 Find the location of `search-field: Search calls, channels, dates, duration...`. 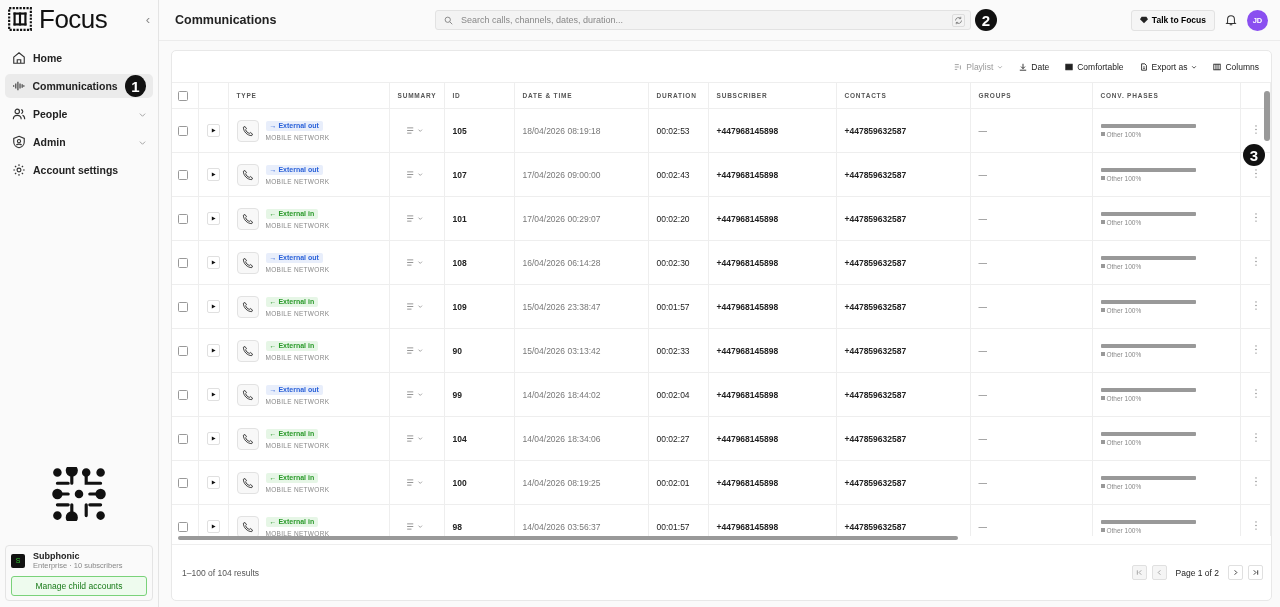

search-field: Search calls, channels, dates, duration... is located at coordinates (703, 20).